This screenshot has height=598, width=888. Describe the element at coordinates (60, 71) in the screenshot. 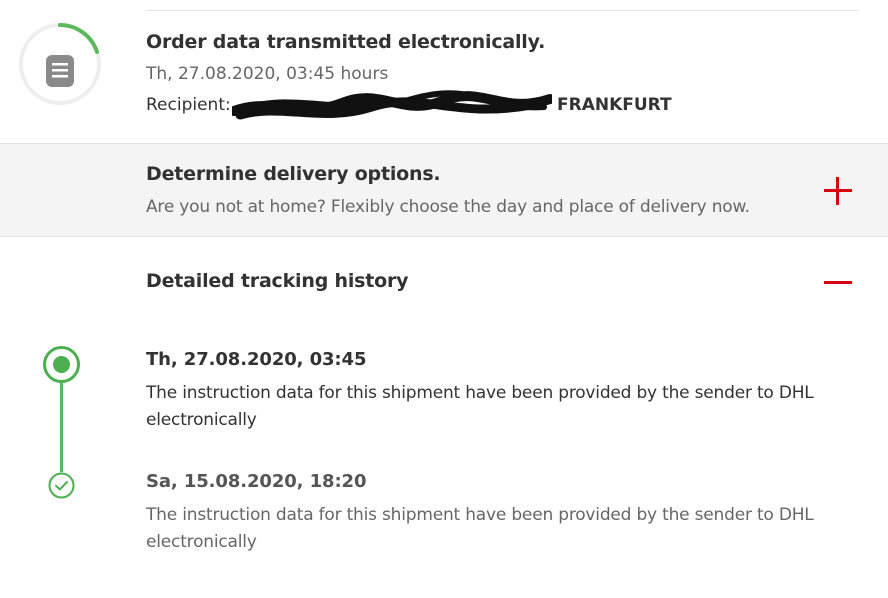

I see `document-icon` at that location.